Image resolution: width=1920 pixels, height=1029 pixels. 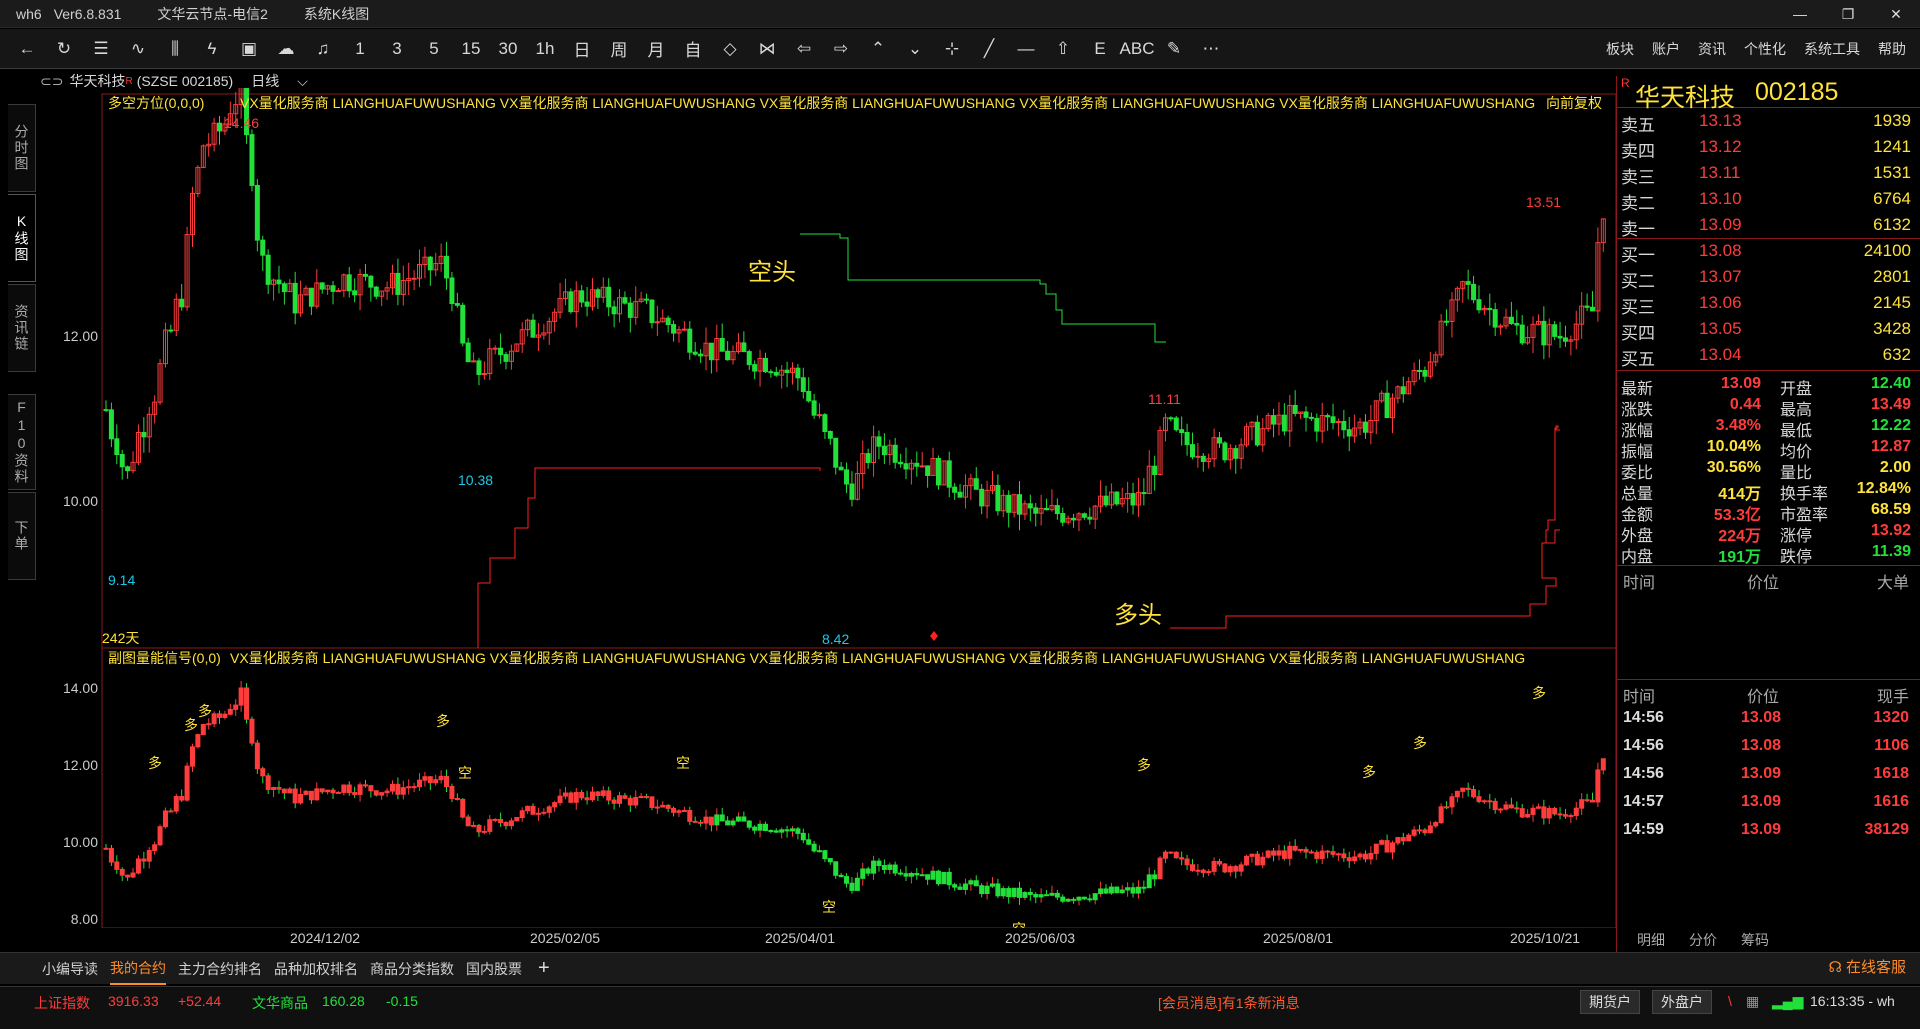 What do you see at coordinates (1832, 49) in the screenshot?
I see `menu-system-tools: 系统工具` at bounding box center [1832, 49].